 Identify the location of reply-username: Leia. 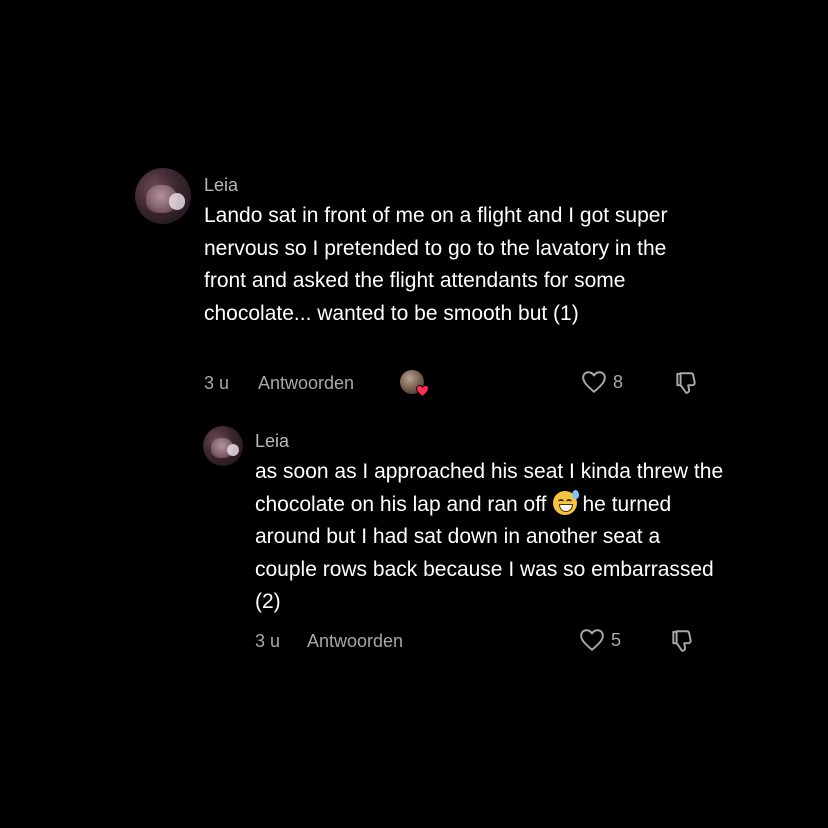
(272, 441).